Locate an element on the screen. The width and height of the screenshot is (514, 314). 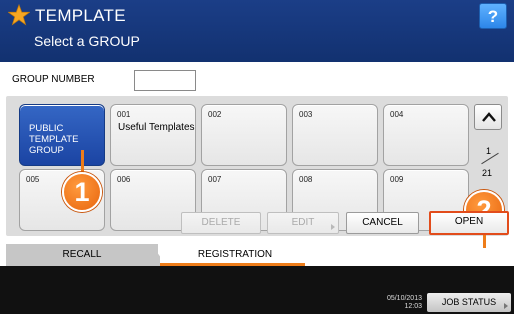
current-page: 1 is located at coordinates (489, 151).